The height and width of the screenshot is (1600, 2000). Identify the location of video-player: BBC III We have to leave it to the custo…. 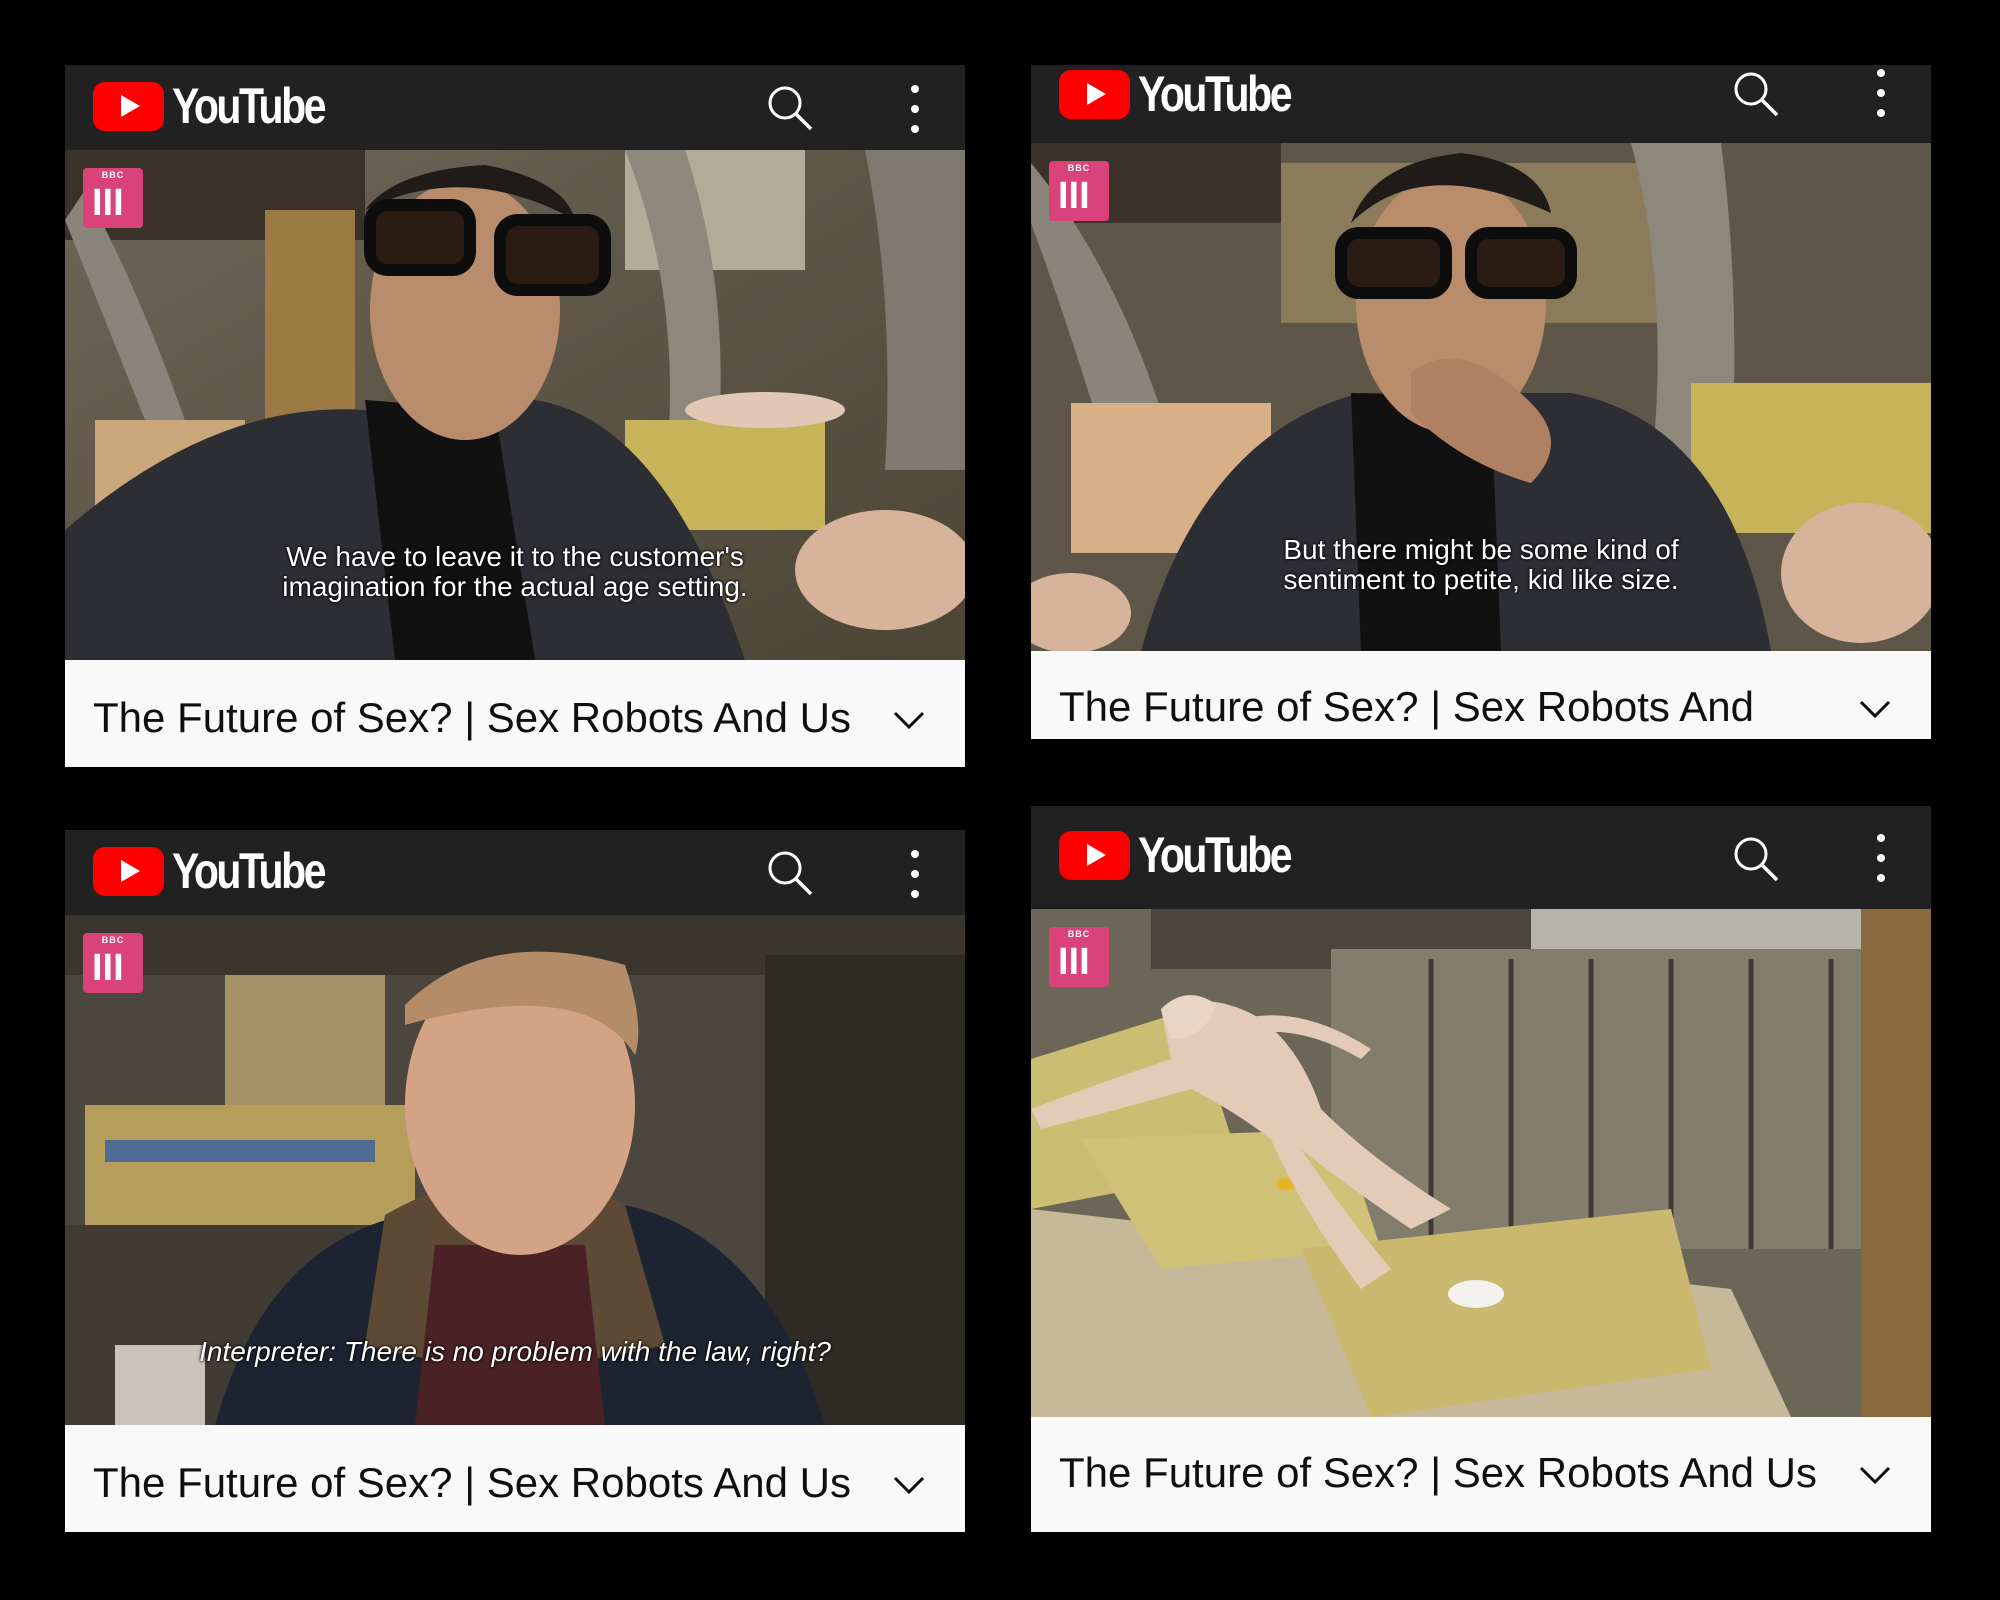
(515, 405).